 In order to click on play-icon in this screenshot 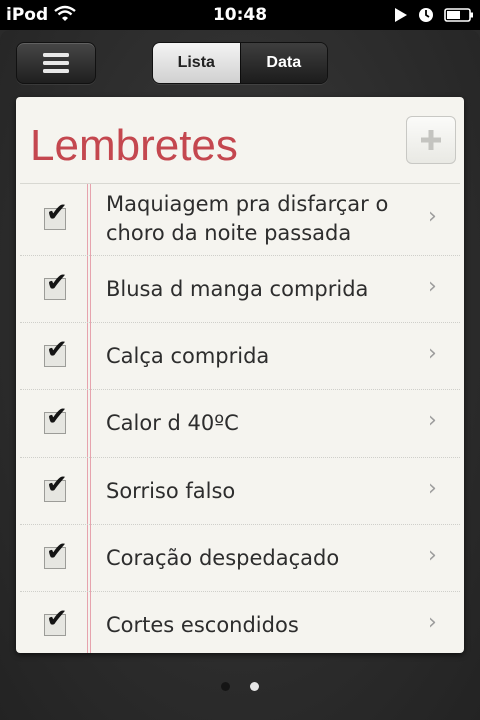, I will do `click(401, 15)`.